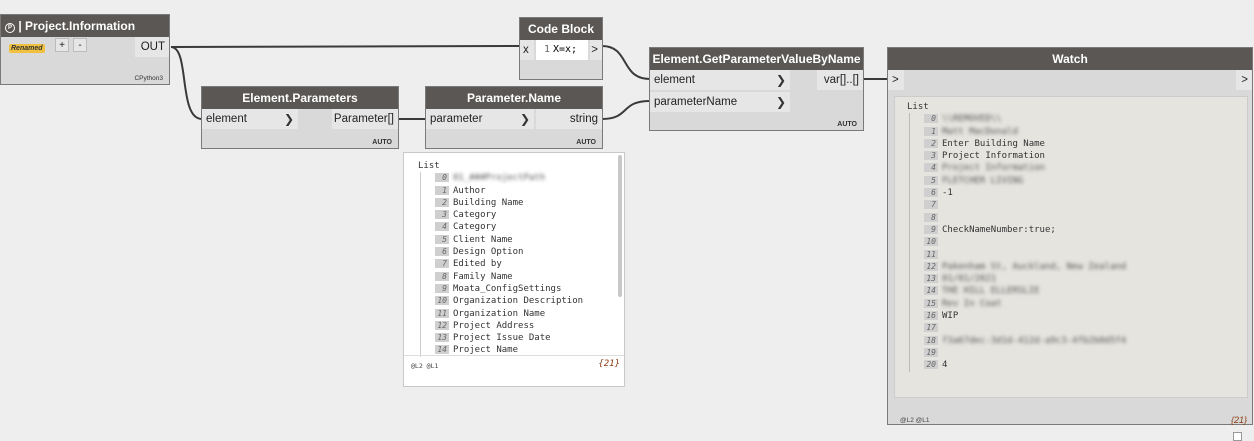  Describe the element at coordinates (469, 190) in the screenshot. I see `list-value: Author` at that location.